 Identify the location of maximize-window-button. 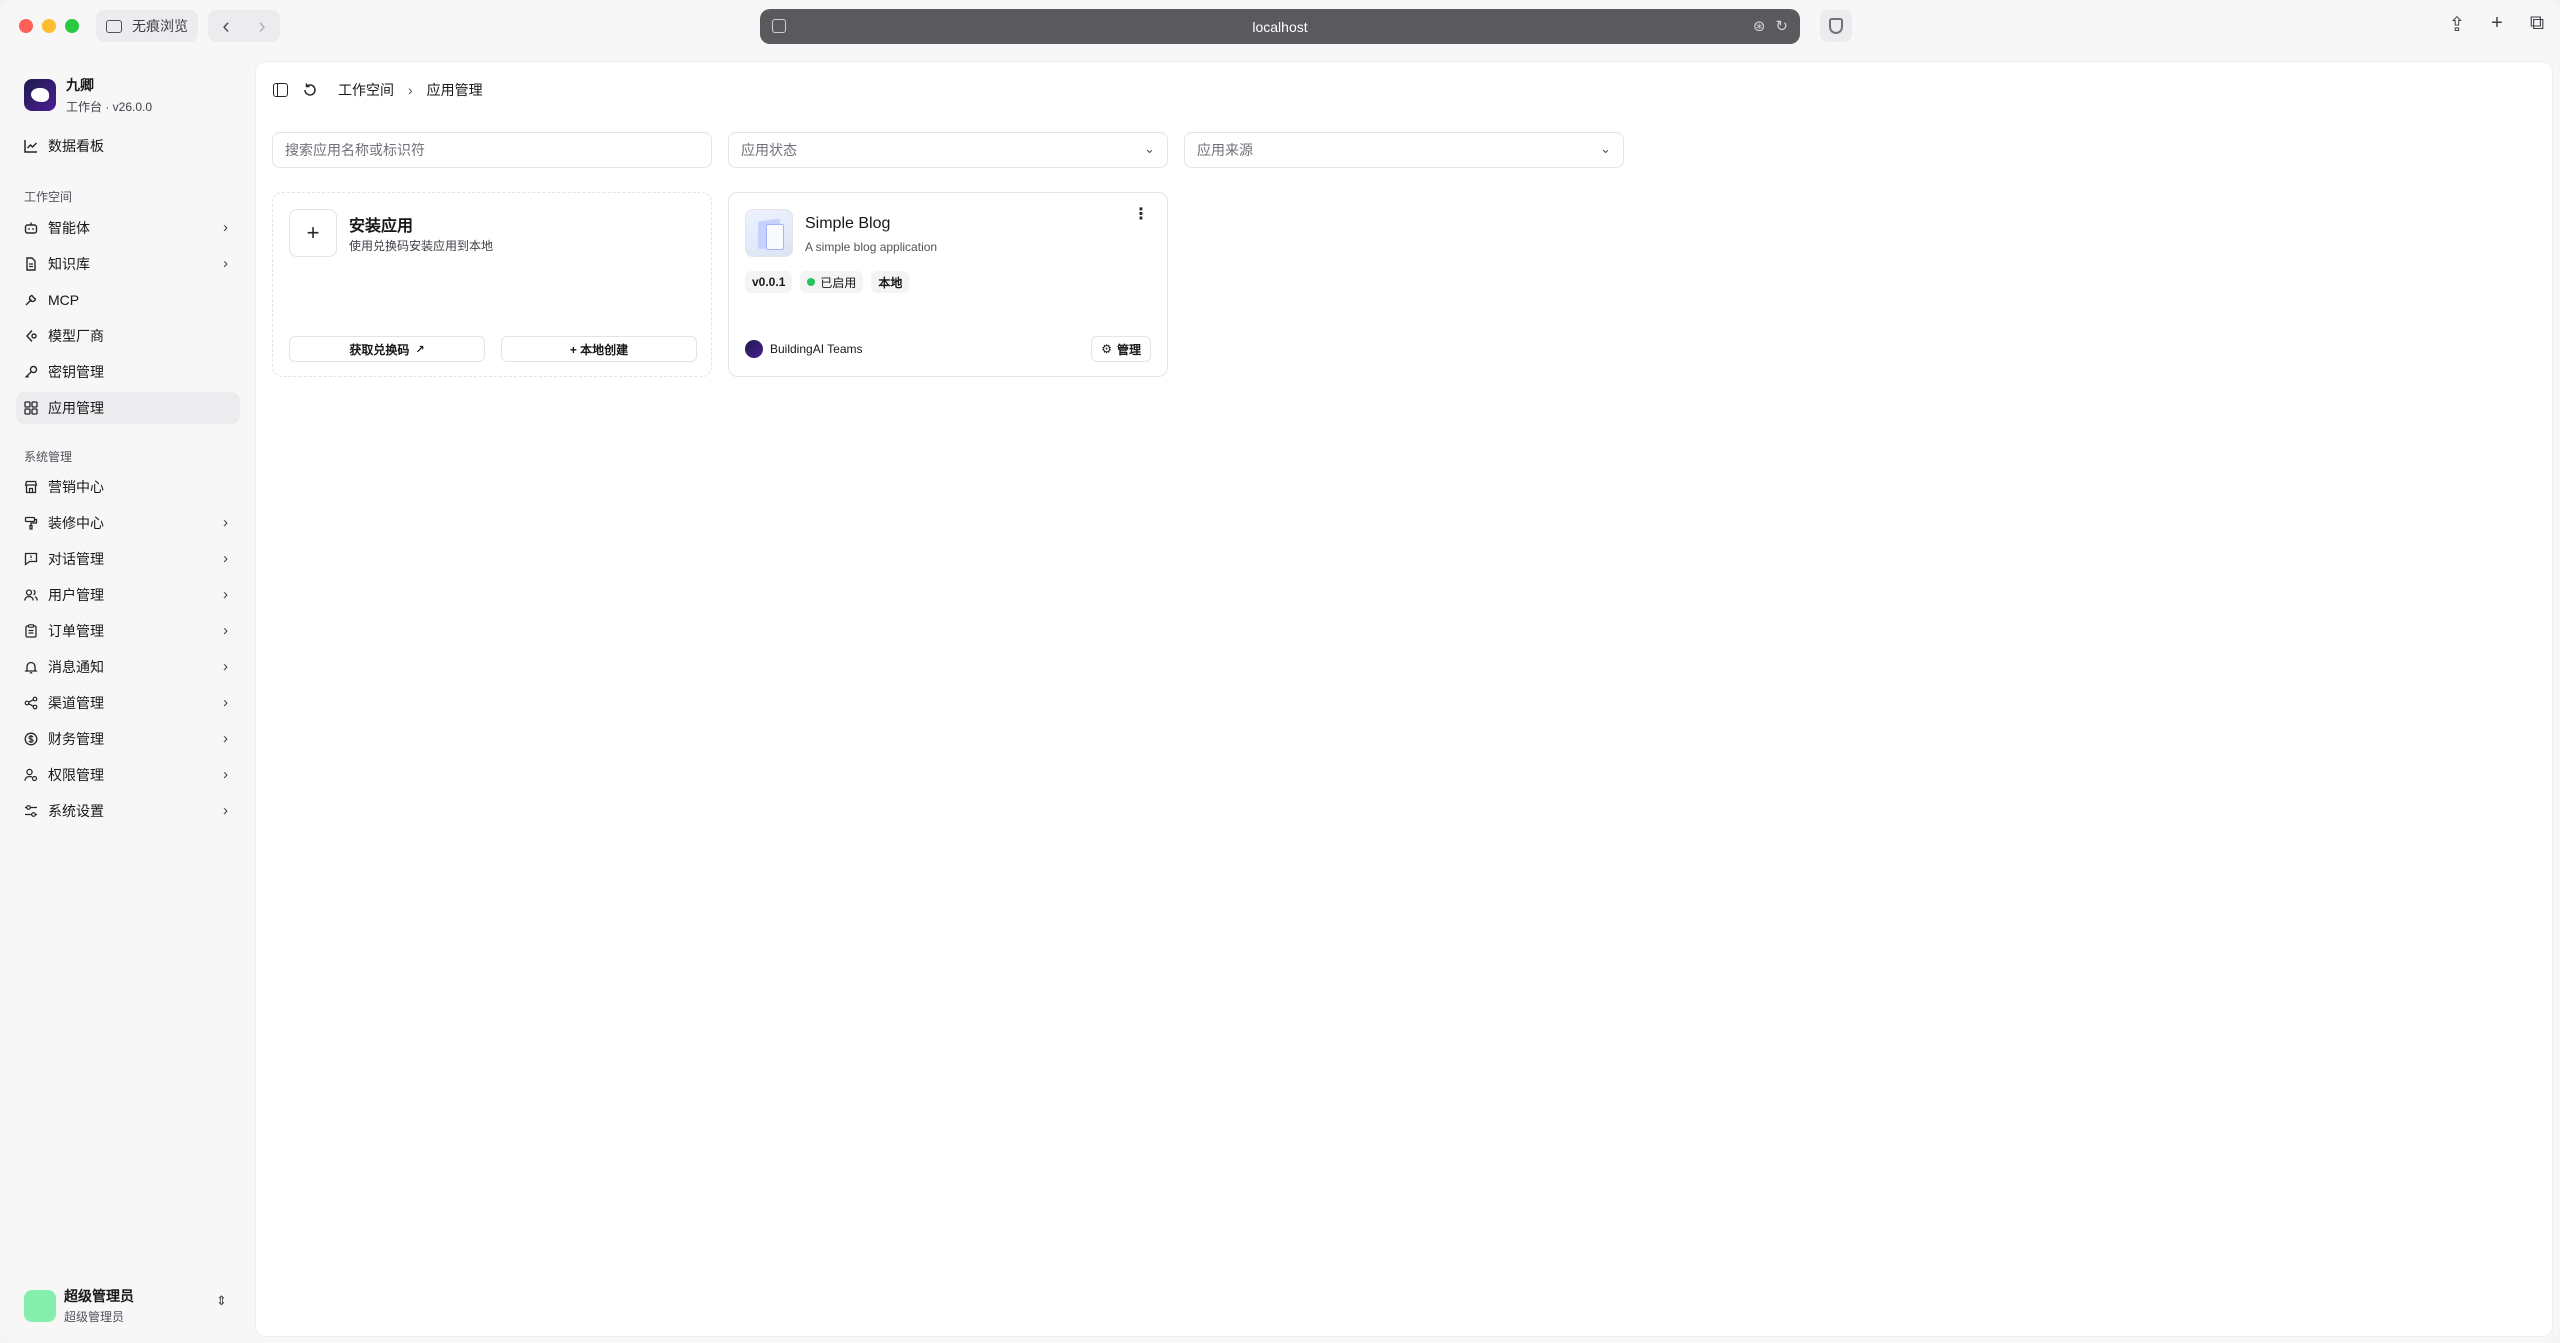
(72, 26).